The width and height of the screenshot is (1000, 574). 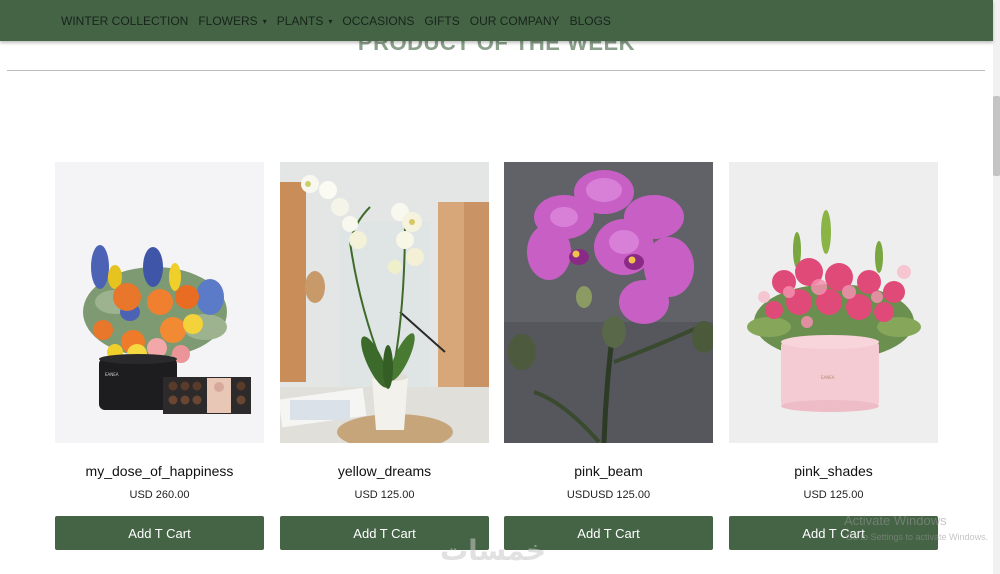 What do you see at coordinates (833, 302) in the screenshot?
I see `product-image-pink-shades: EANEA` at bounding box center [833, 302].